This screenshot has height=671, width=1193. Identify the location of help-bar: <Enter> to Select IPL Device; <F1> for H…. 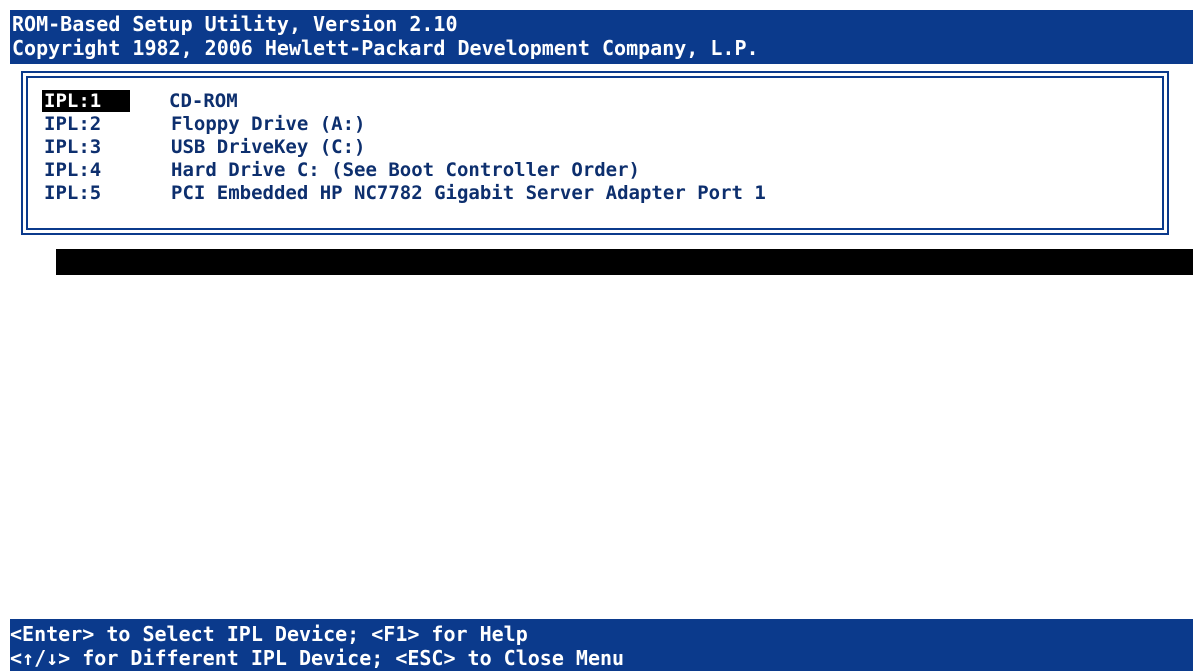
(601, 645).